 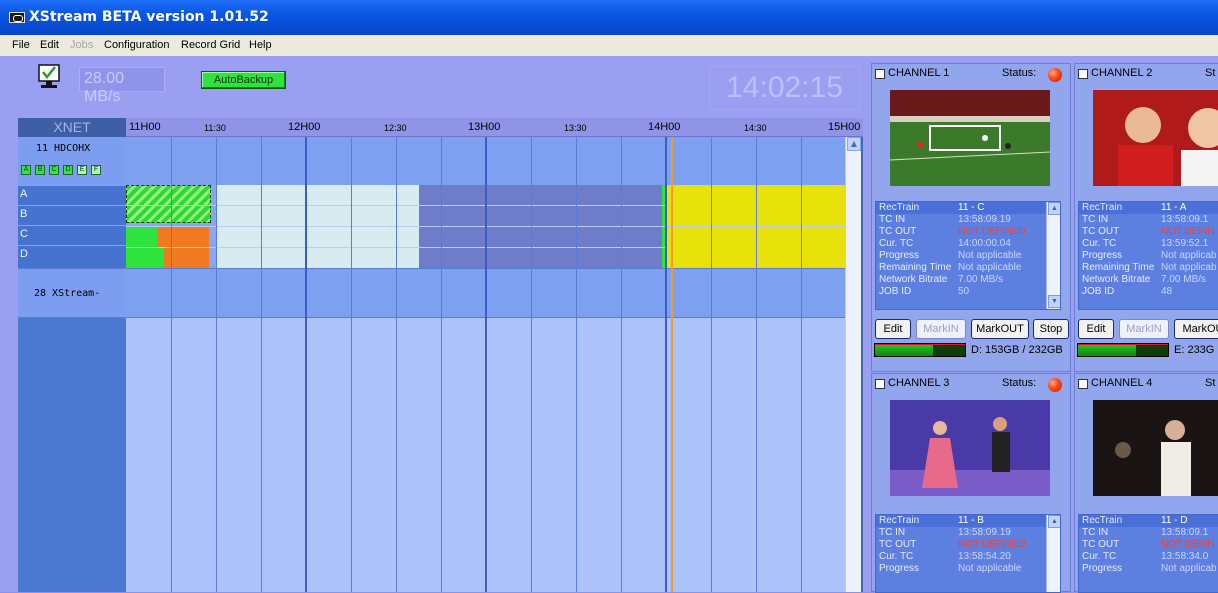 What do you see at coordinates (149, 17) in the screenshot?
I see `window-title: XStream BETA version 1.01.52` at bounding box center [149, 17].